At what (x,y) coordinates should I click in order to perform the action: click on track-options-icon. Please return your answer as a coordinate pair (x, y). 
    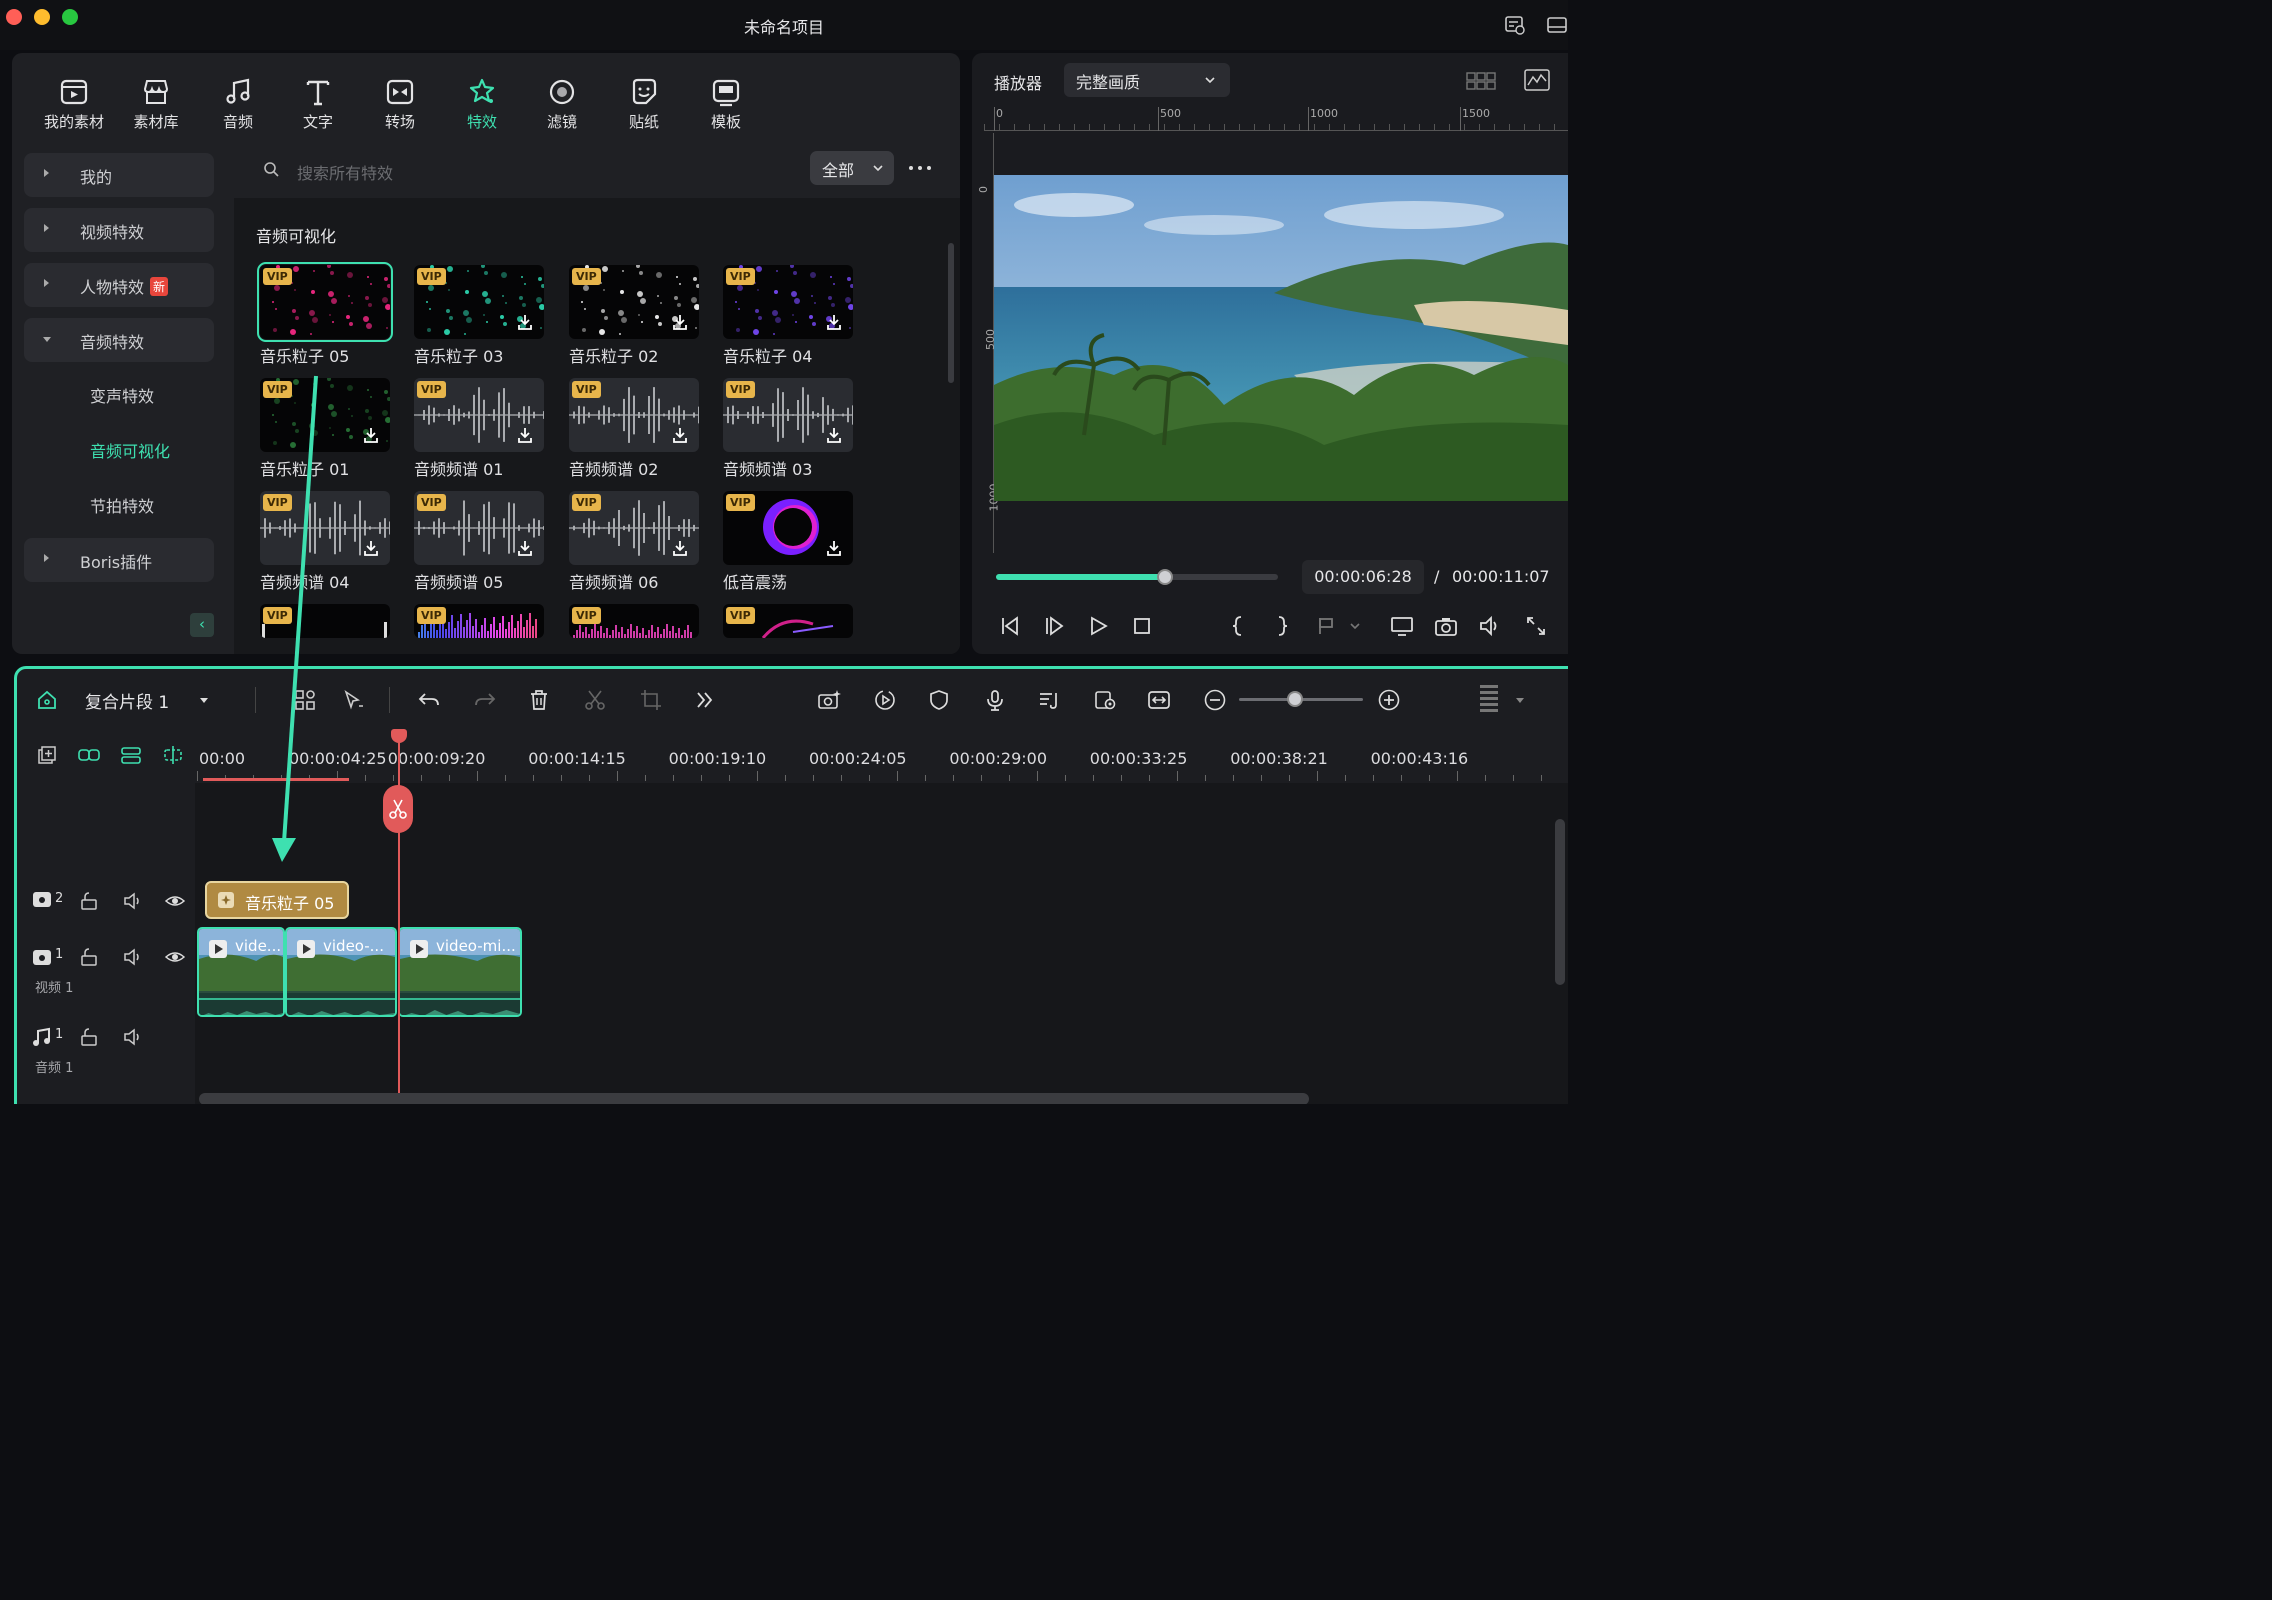
    Looking at the image, I should click on (1489, 700).